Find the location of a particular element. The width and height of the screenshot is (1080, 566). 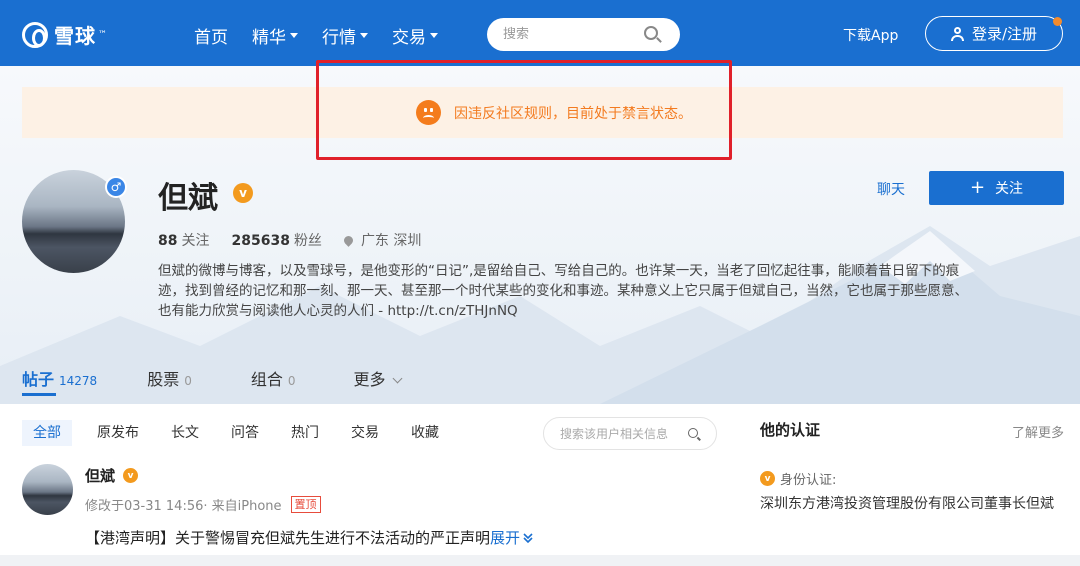

login-register-button: 登录/注册 is located at coordinates (994, 33).